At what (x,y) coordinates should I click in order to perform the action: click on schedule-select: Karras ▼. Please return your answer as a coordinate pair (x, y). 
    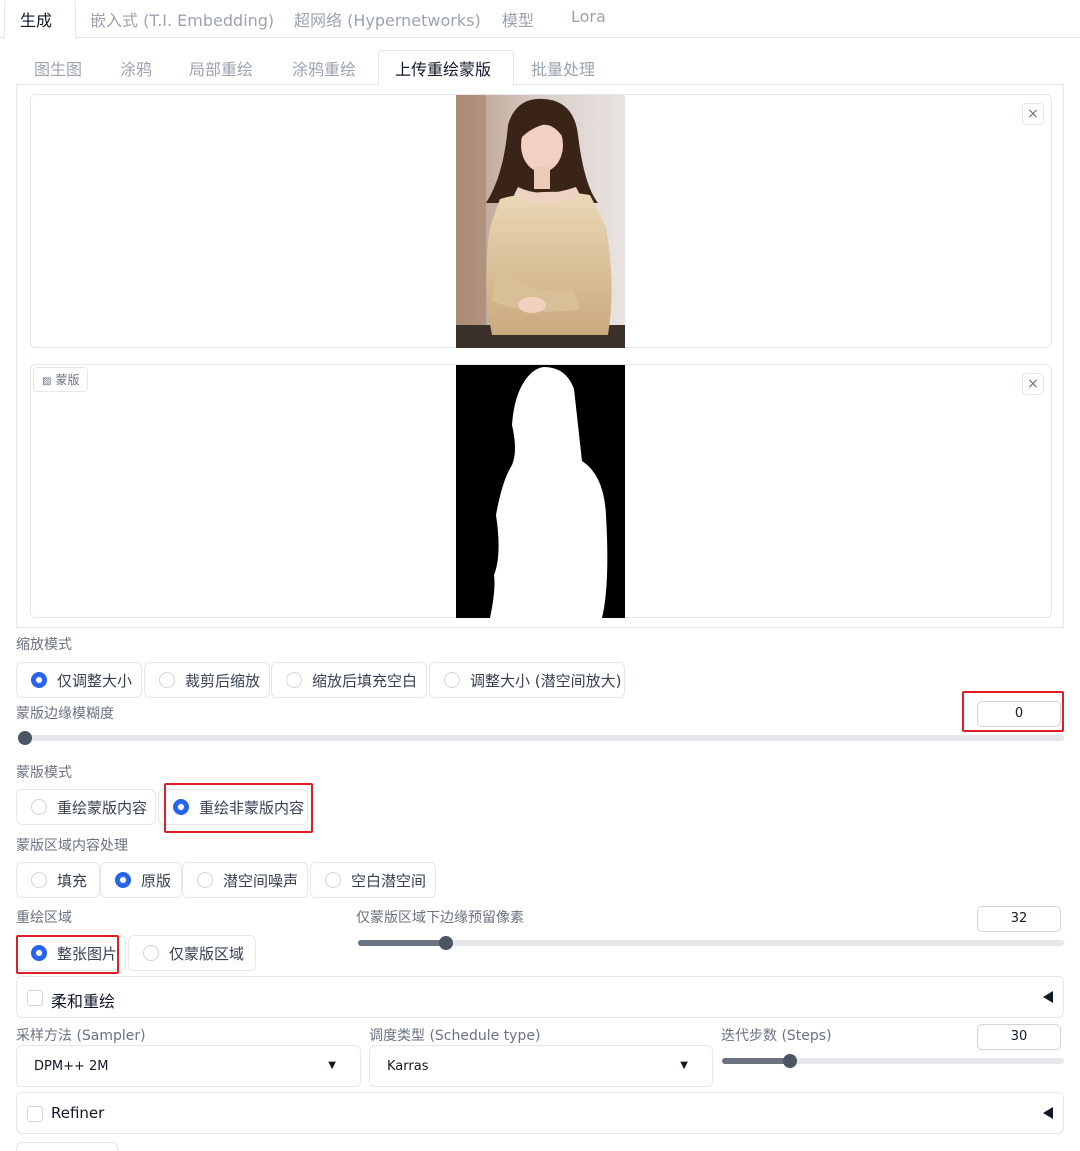
    Looking at the image, I should click on (541, 1066).